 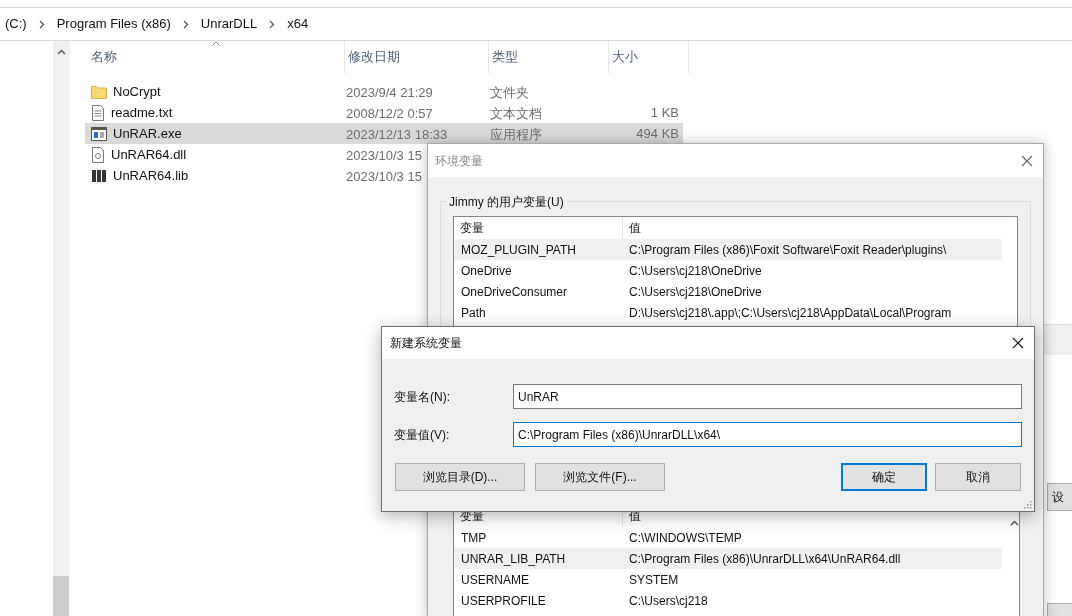 I want to click on variable-row: Path D:\Users\cj218\.app\;C:\Users\cj218\AppData\Local\Program, so click(x=728, y=312).